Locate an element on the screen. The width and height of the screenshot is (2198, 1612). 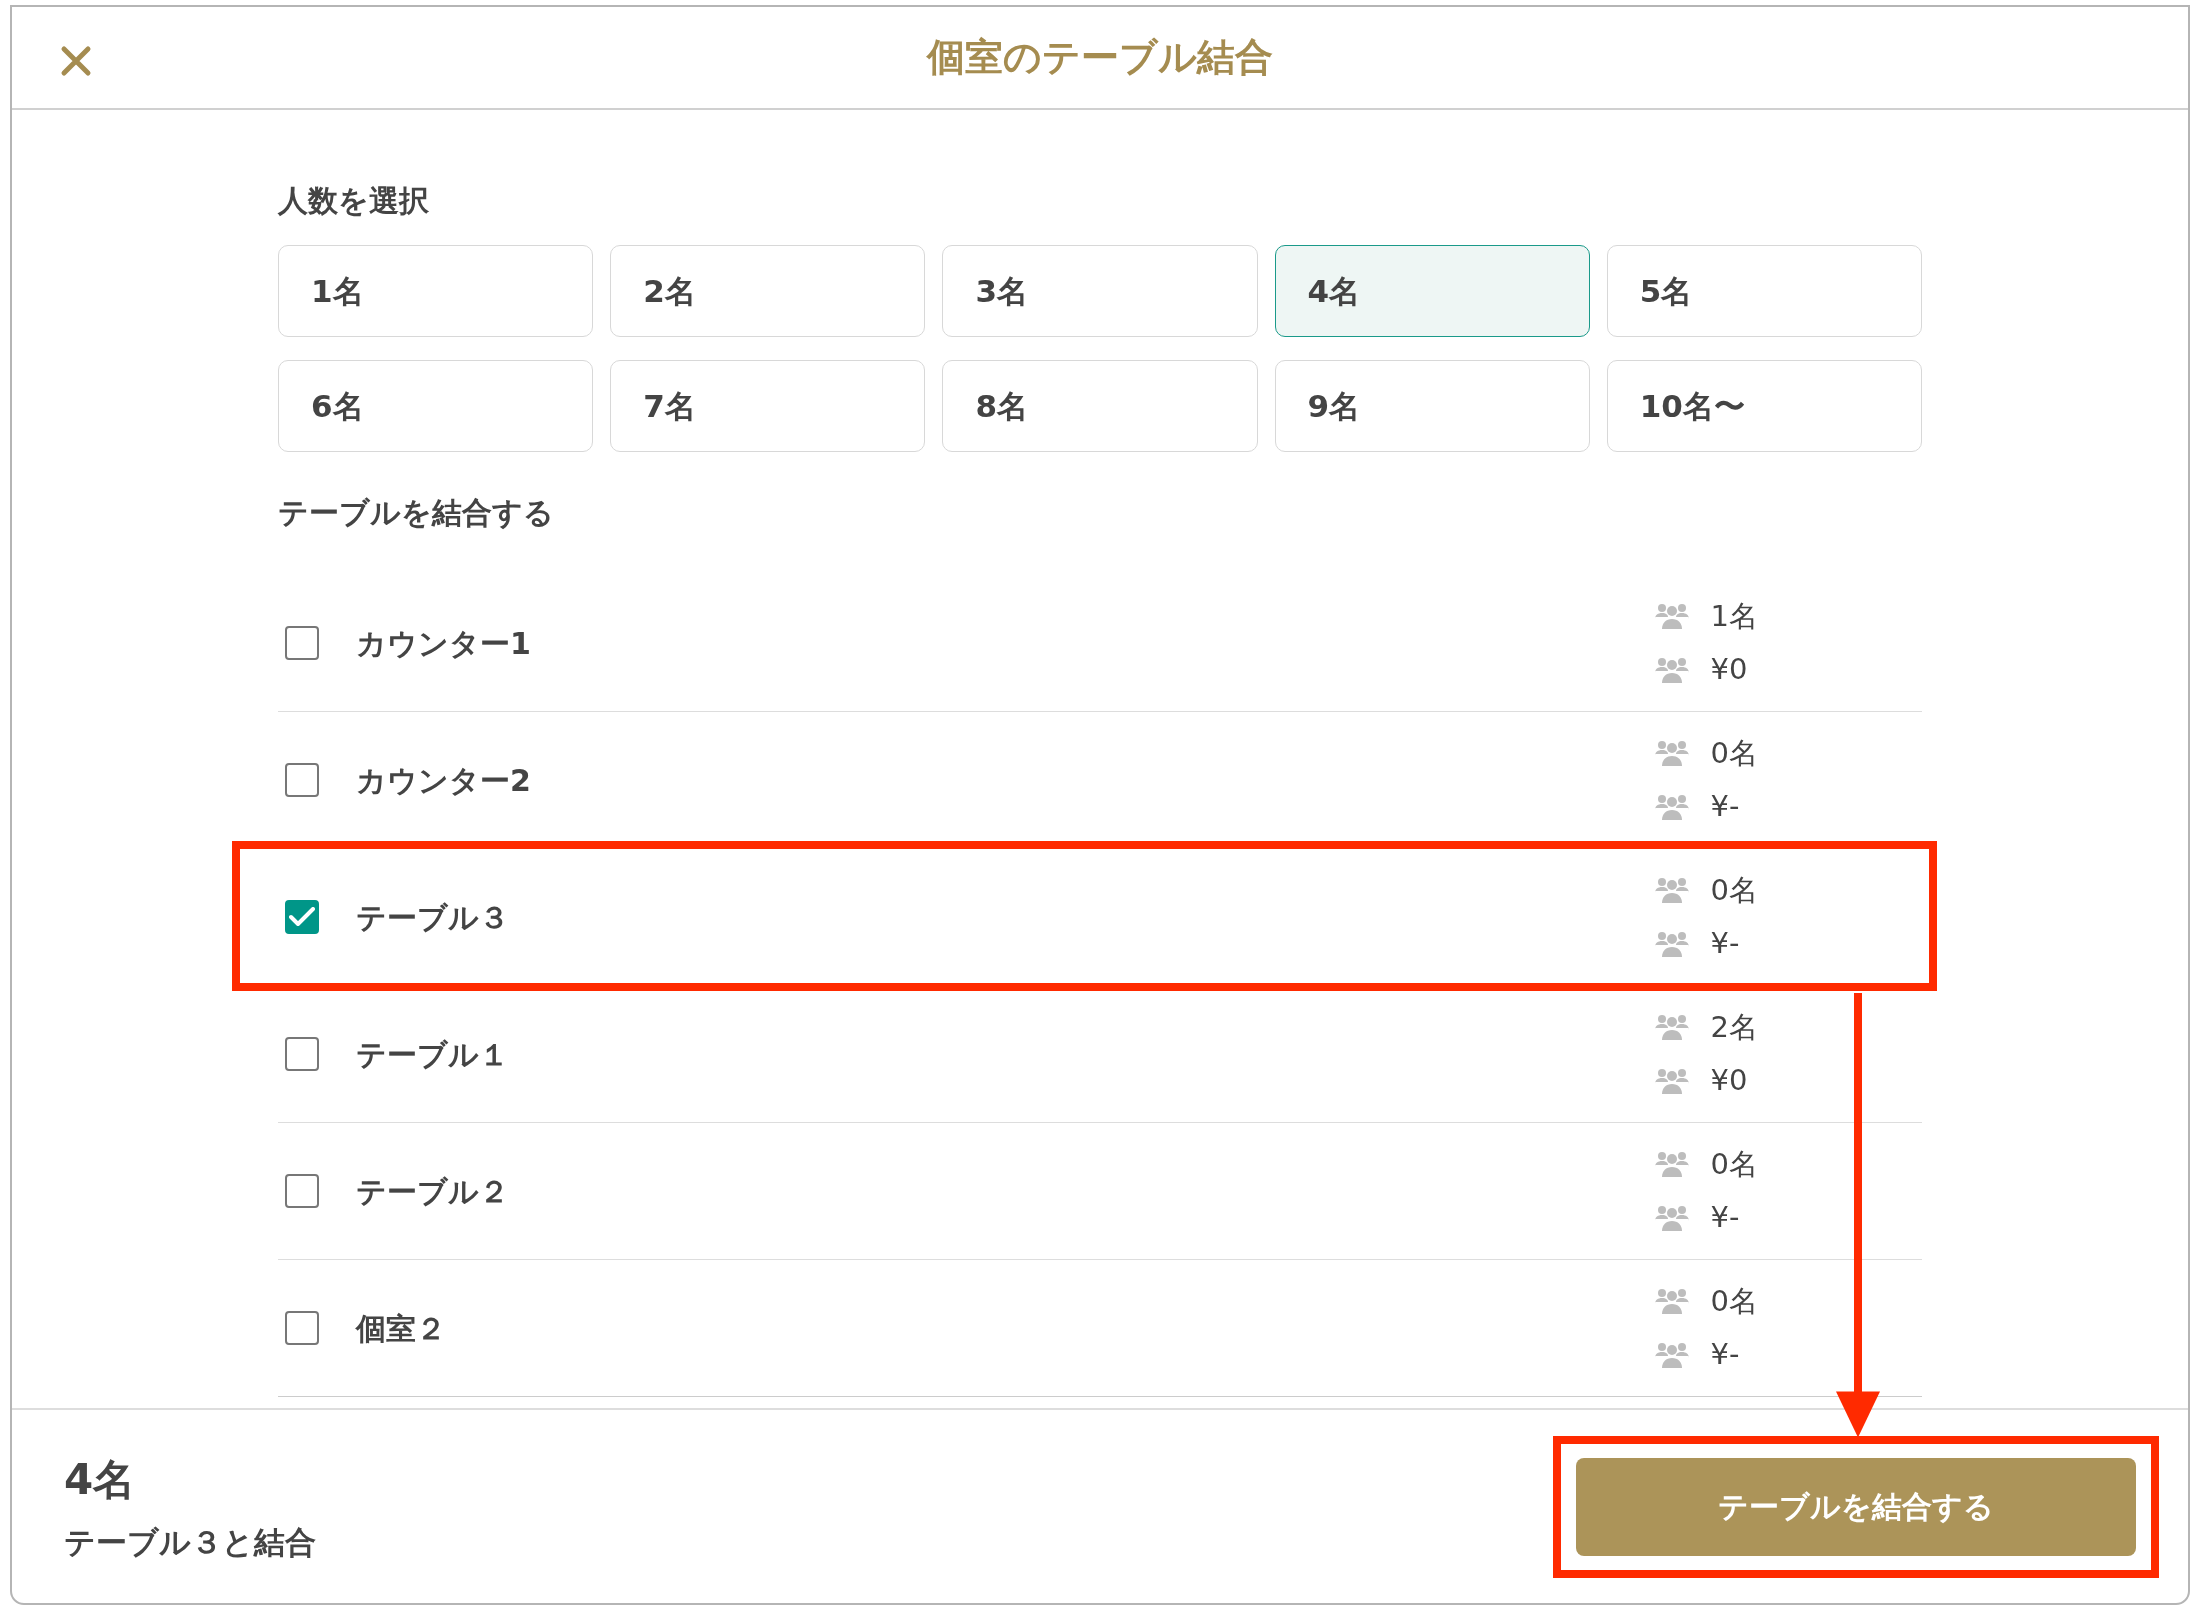
party-size-option: 4名 is located at coordinates (1432, 291).